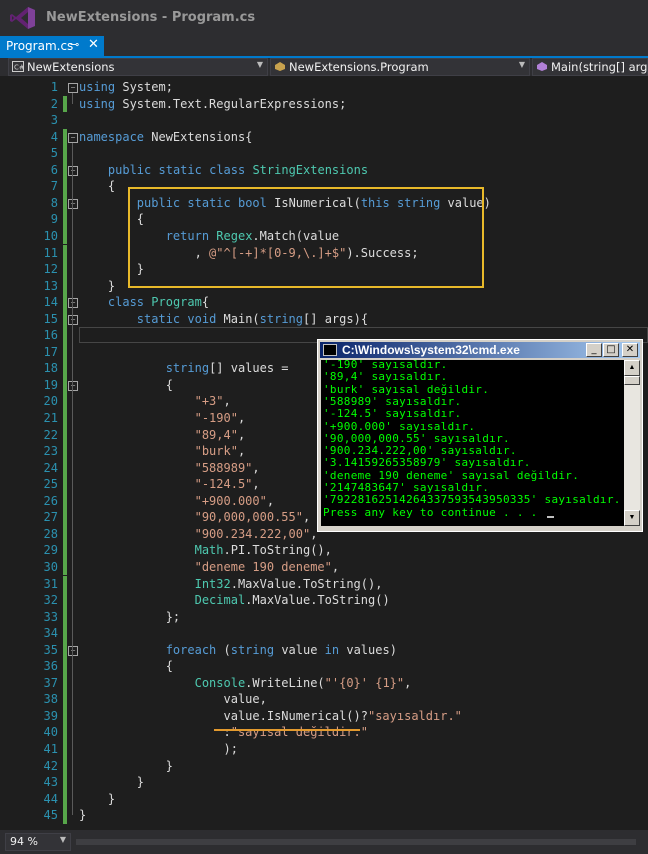  What do you see at coordinates (50, 384) in the screenshot?
I see `line-number: 19` at bounding box center [50, 384].